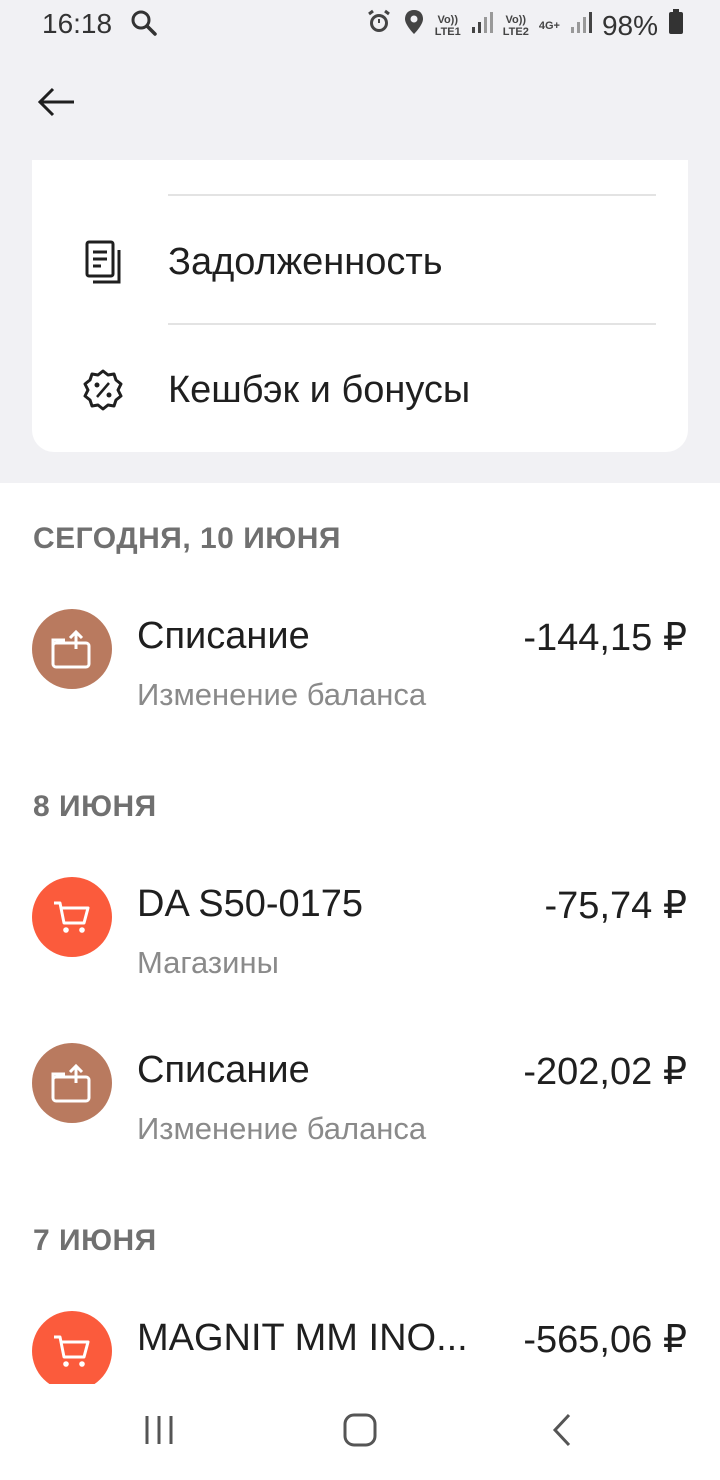  Describe the element at coordinates (77, 23) in the screenshot. I see `status-time: 16:18` at that location.